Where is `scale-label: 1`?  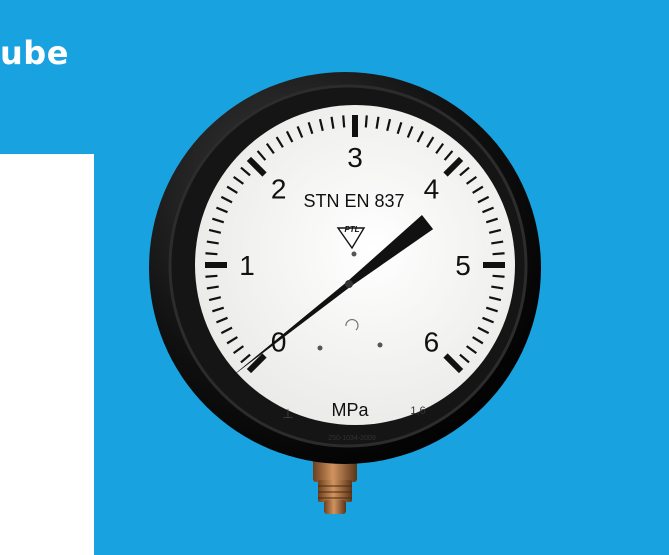
scale-label: 1 is located at coordinates (247, 265).